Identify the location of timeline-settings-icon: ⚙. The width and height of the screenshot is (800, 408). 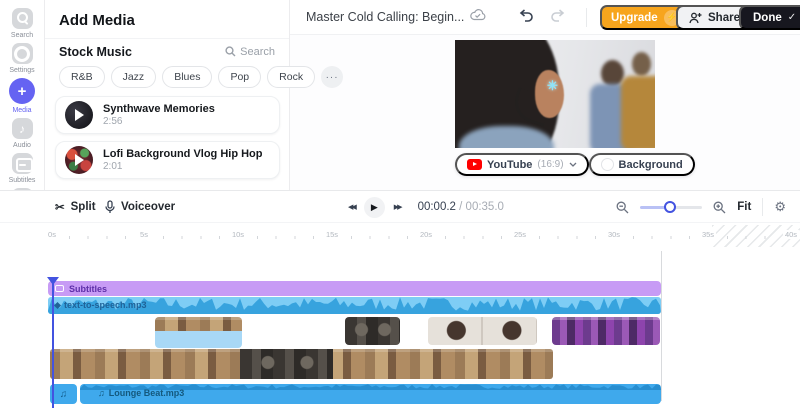
(780, 207).